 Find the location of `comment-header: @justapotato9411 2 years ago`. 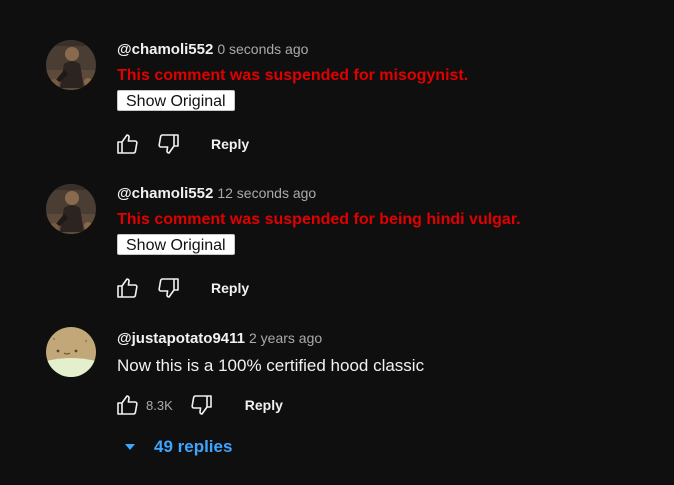

comment-header: @justapotato9411 2 years ago is located at coordinates (395, 338).